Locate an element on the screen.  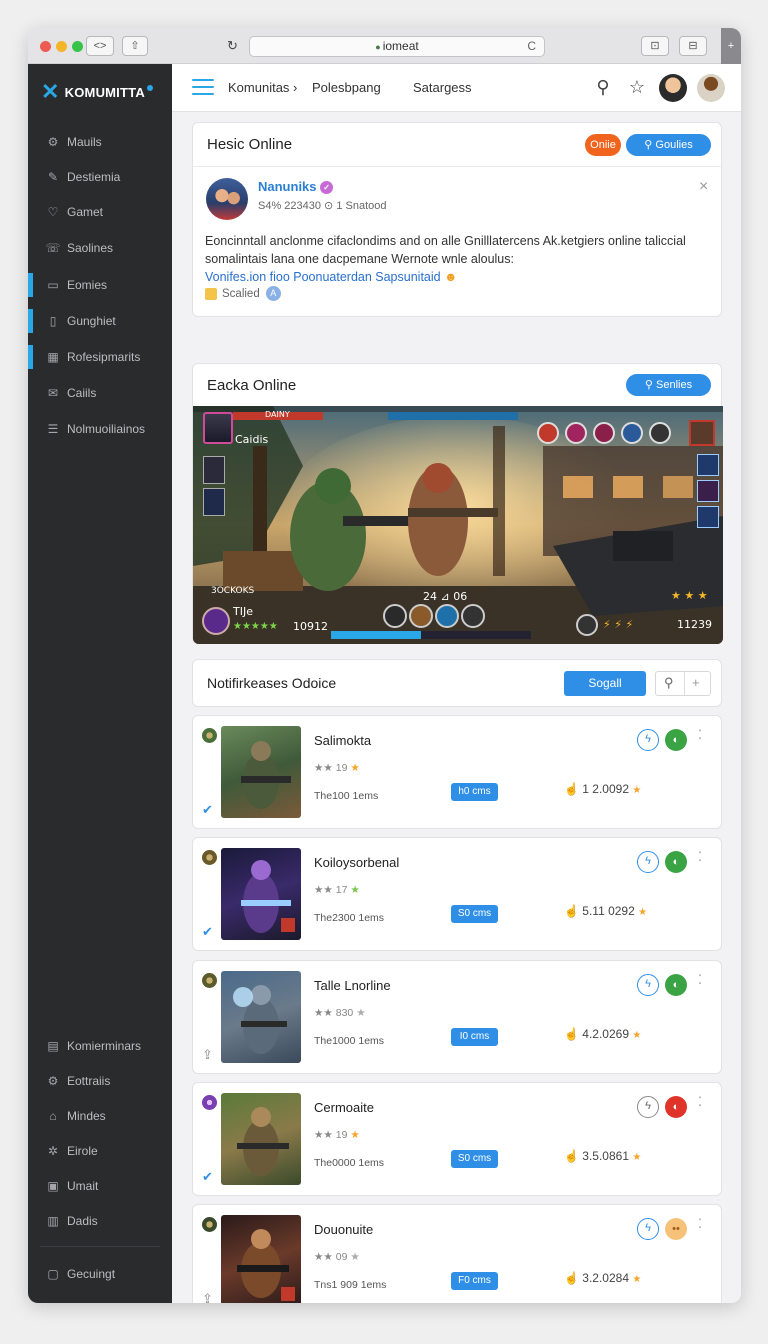
sidebar-item-mauils: ⚙ Mauils is located at coordinates (100, 142).